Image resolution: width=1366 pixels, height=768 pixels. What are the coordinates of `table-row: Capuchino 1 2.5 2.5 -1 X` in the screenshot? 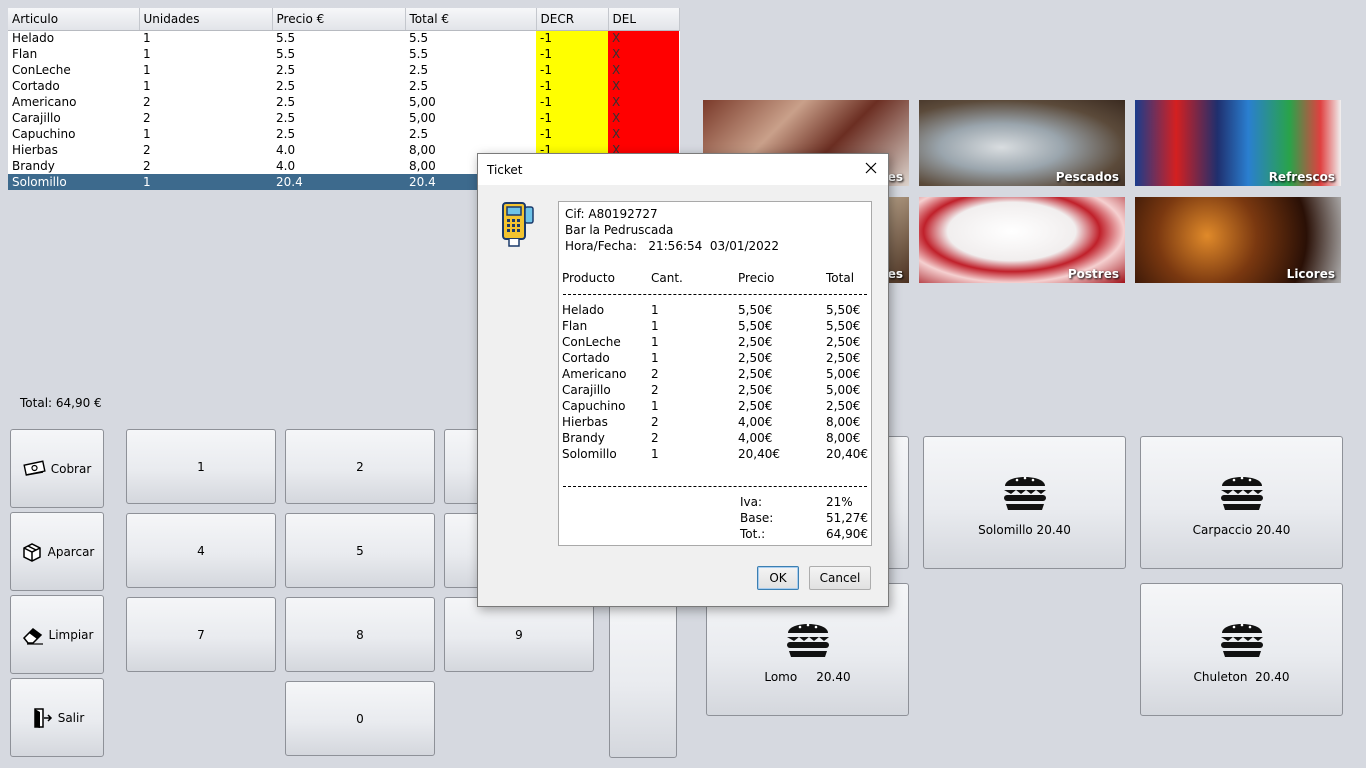 It's located at (343, 134).